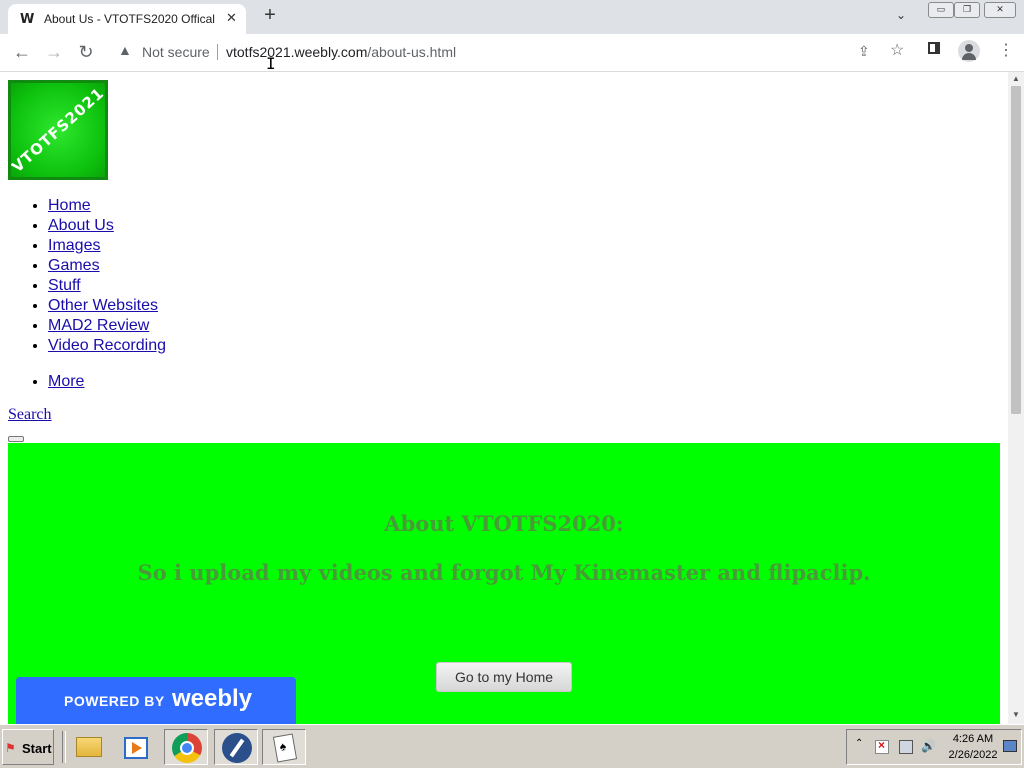 The image size is (1024, 768). What do you see at coordinates (129, 19) in the screenshot?
I see `tab-title: About Us - VTOTFS2020 Offical` at bounding box center [129, 19].